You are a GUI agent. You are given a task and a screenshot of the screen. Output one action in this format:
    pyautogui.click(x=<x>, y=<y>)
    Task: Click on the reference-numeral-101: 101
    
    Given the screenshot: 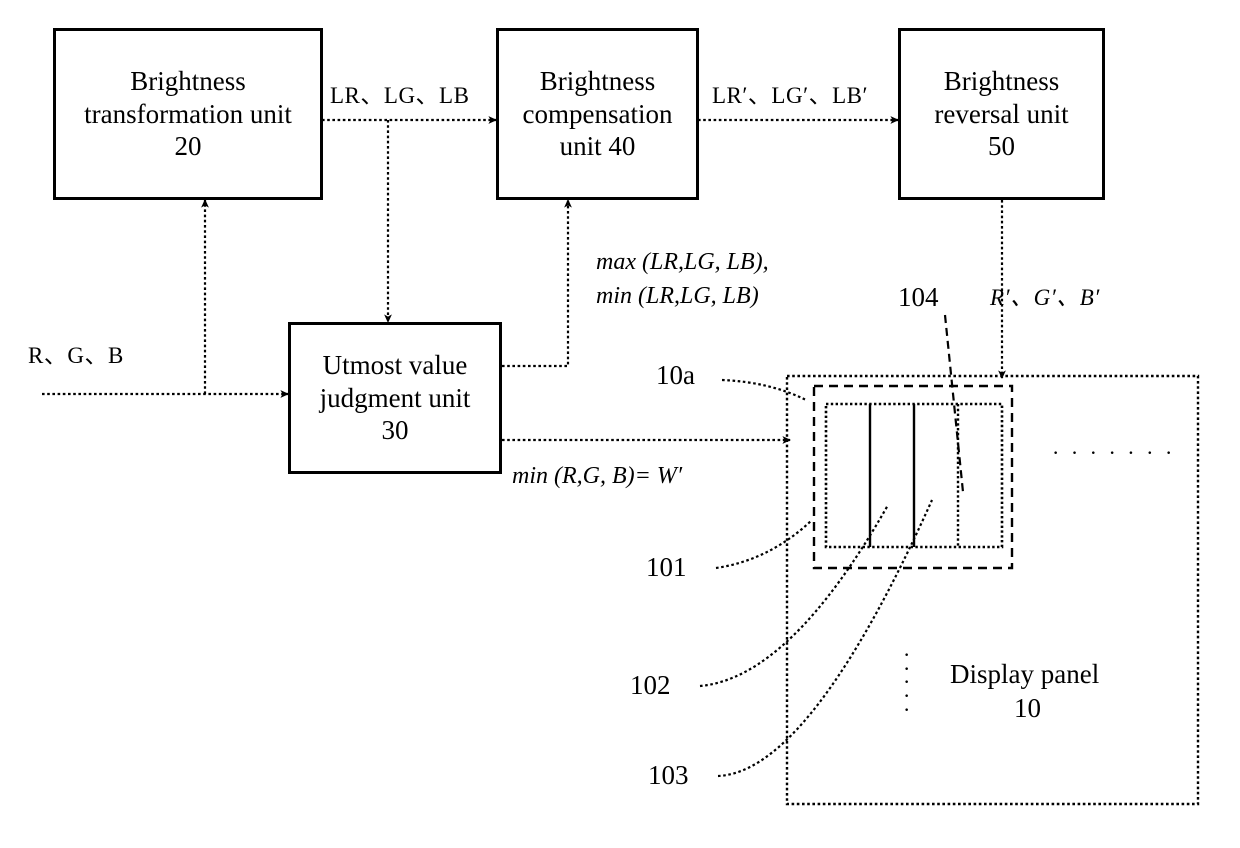 What is the action you would take?
    pyautogui.click(x=666, y=567)
    